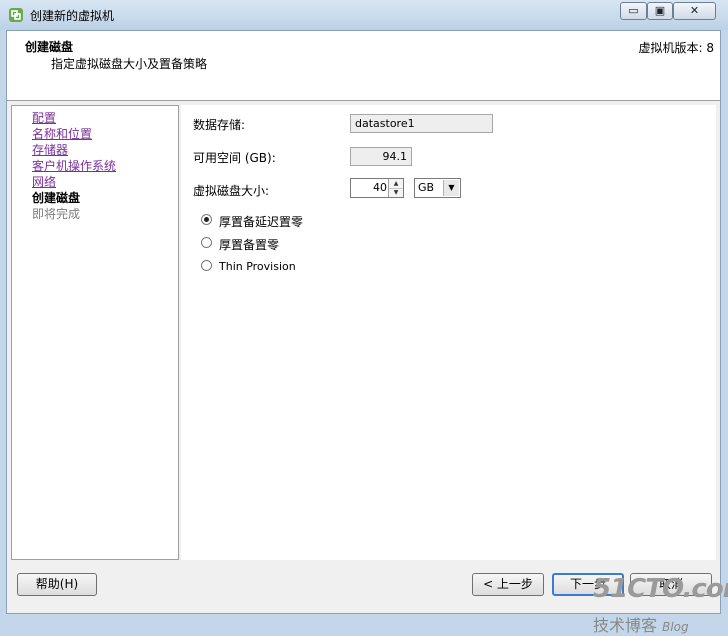 This screenshot has height=636, width=728. Describe the element at coordinates (49, 47) in the screenshot. I see `page-title: 创建磁盘` at that location.